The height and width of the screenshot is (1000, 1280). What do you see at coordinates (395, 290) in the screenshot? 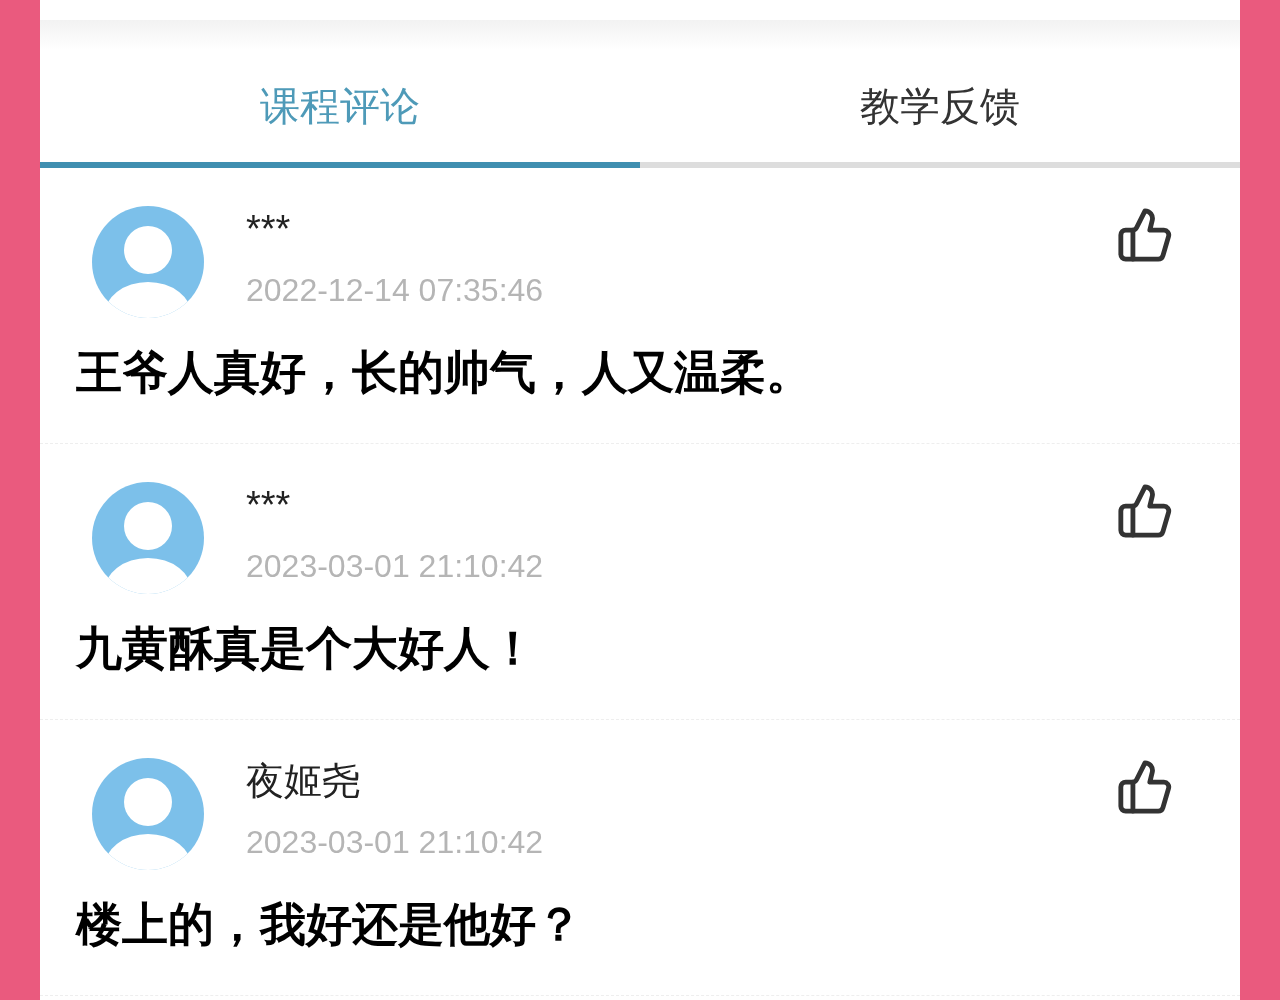
I see `comment-time: 2022-12-14 07:35:46` at bounding box center [395, 290].